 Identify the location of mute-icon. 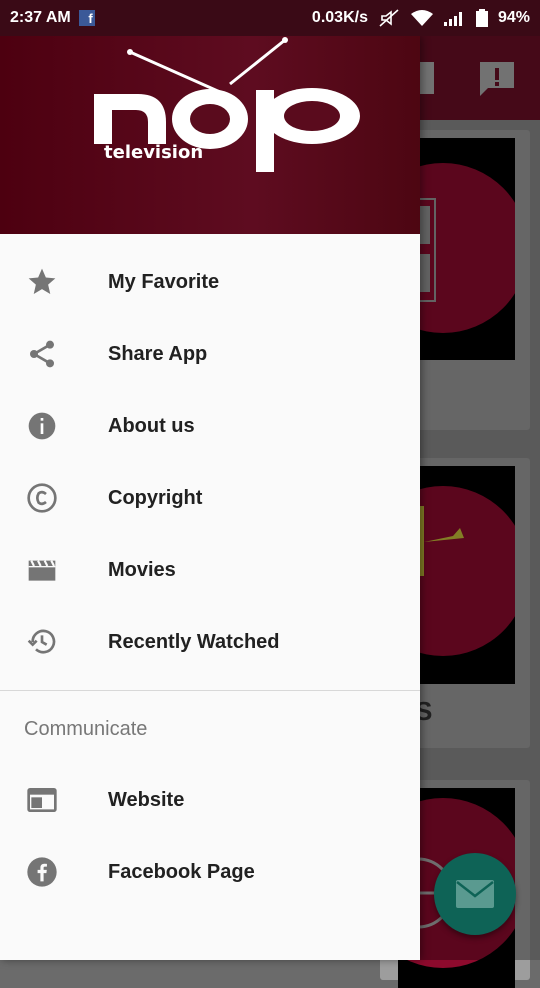
(389, 18).